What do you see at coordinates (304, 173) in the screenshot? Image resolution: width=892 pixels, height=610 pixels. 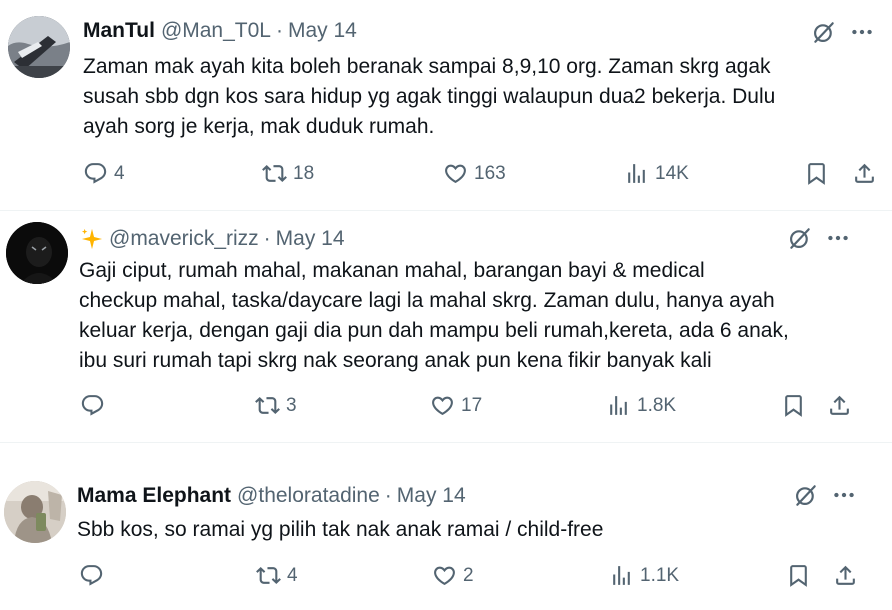 I see `repost-count: 18` at bounding box center [304, 173].